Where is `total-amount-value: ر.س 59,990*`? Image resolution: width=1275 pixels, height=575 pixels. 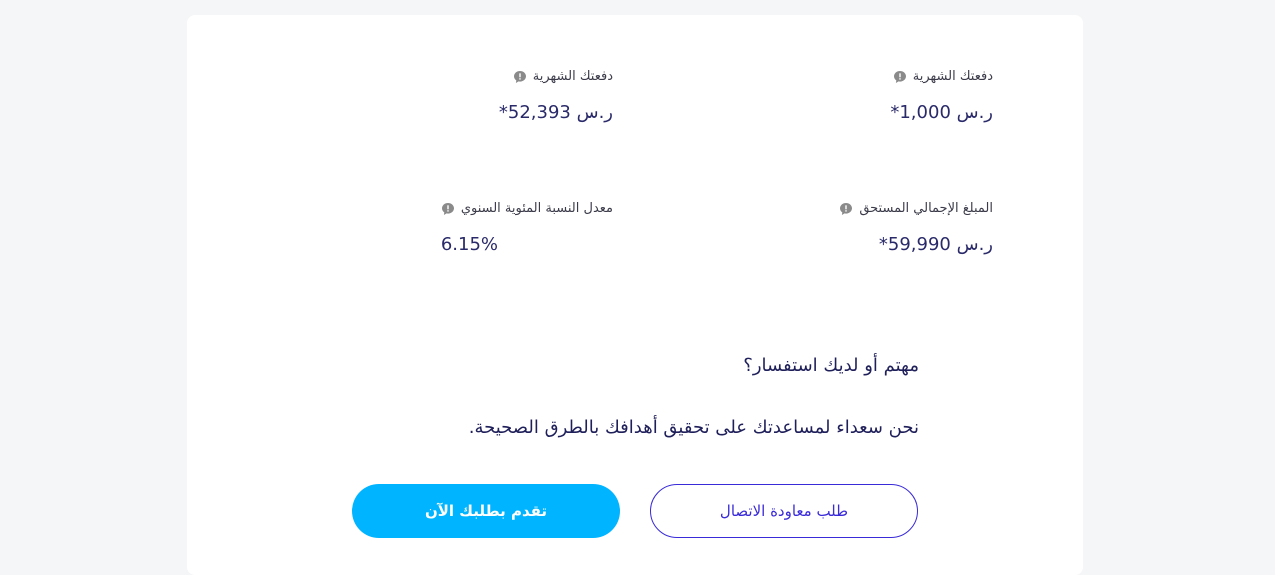
total-amount-value: ر.س 59,990* is located at coordinates (935, 244).